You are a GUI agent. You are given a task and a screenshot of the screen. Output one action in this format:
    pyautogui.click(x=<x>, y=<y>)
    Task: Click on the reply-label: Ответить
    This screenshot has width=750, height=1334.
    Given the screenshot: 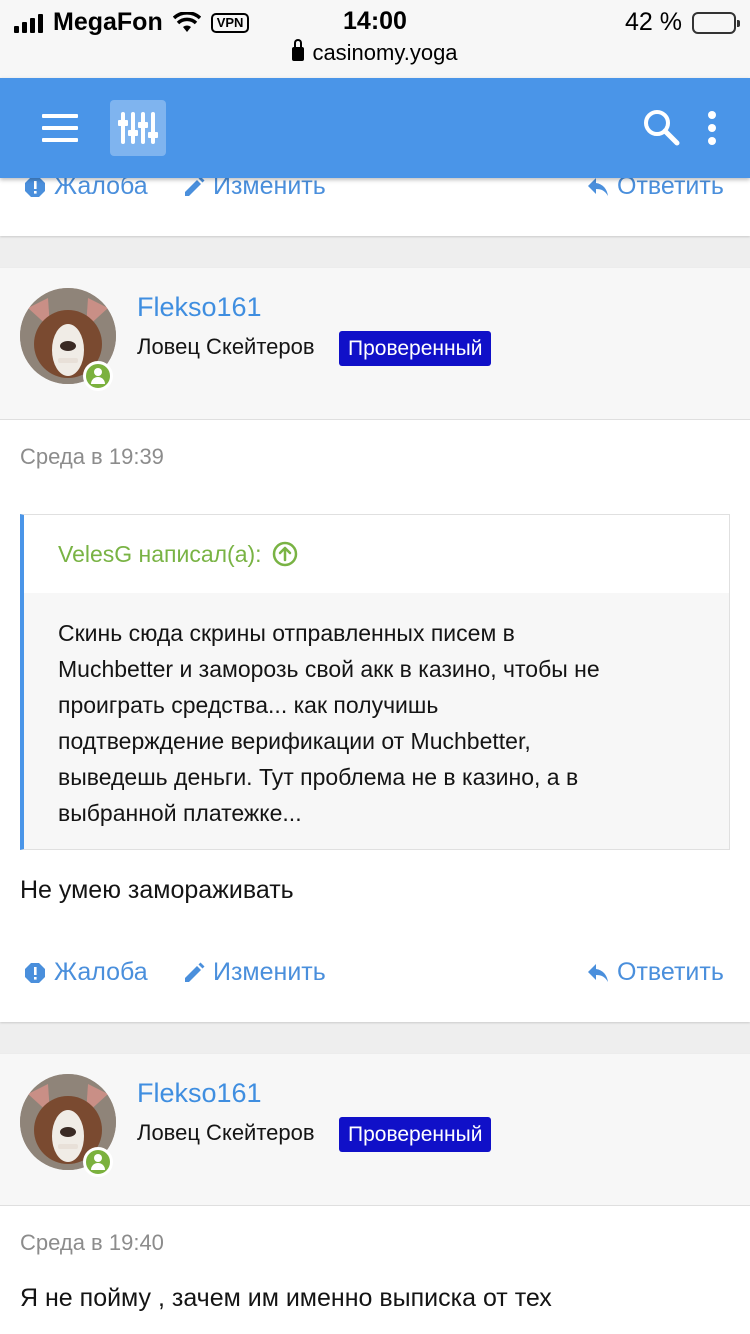 What is the action you would take?
    pyautogui.click(x=670, y=972)
    